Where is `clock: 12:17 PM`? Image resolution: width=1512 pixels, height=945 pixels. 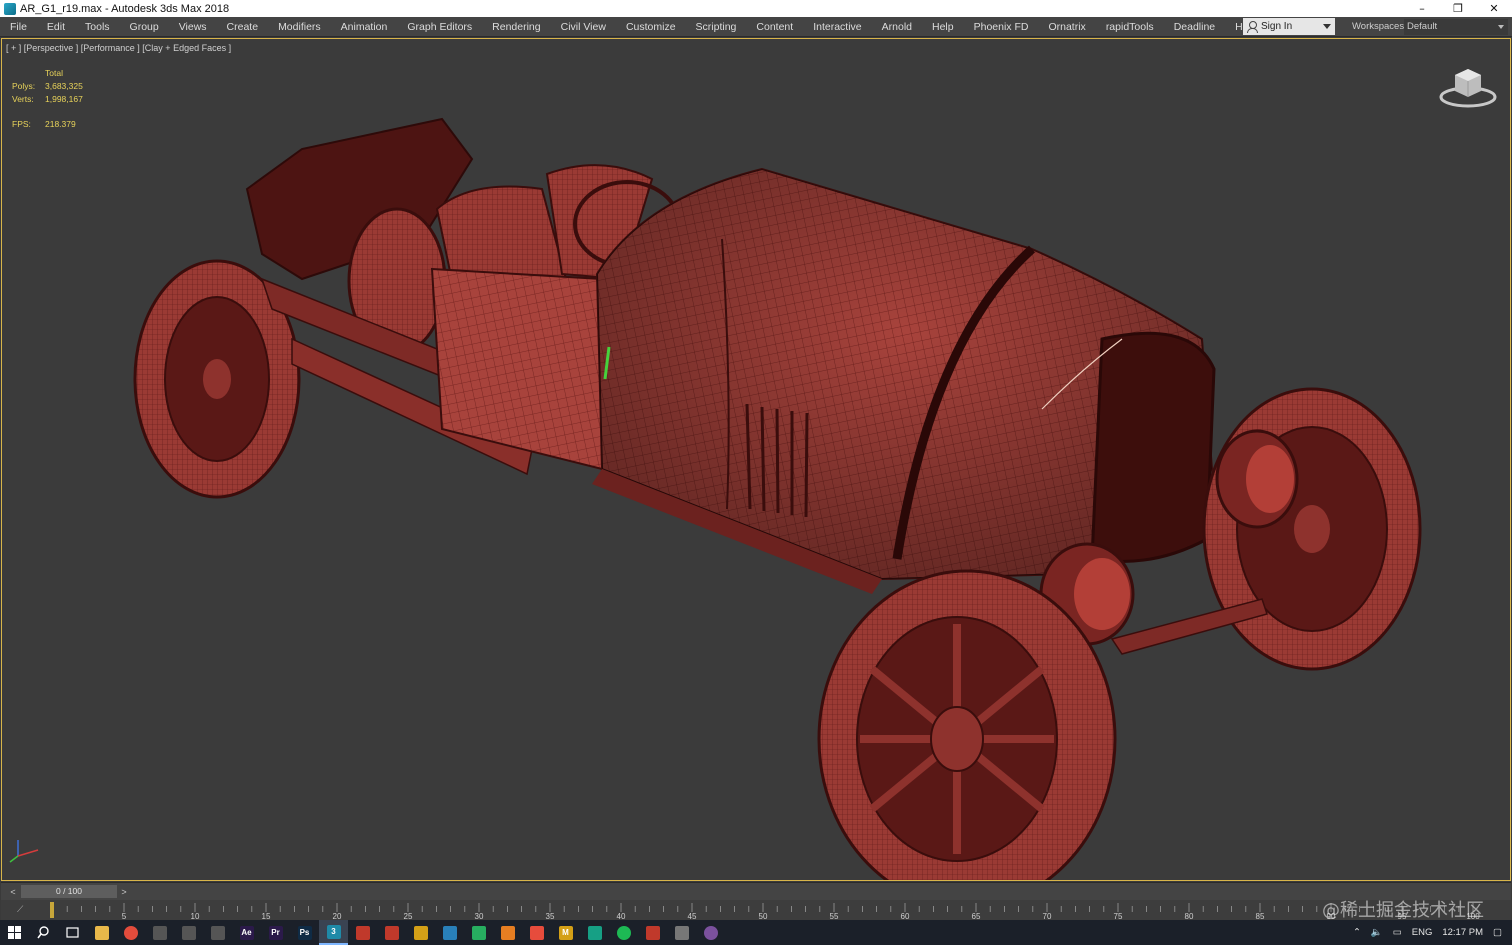
clock: 12:17 PM is located at coordinates (1462, 932).